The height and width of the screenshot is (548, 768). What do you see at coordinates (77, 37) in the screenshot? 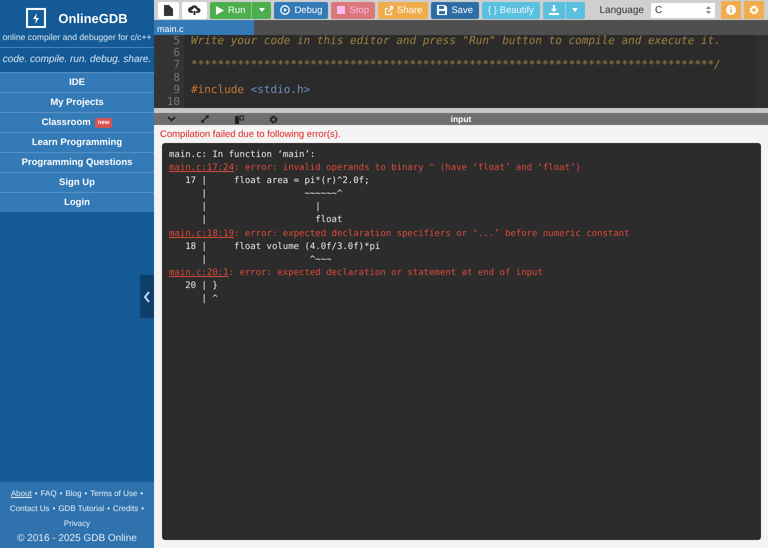
I see `brand-subtitle: online compiler and debugger for c/c++` at bounding box center [77, 37].